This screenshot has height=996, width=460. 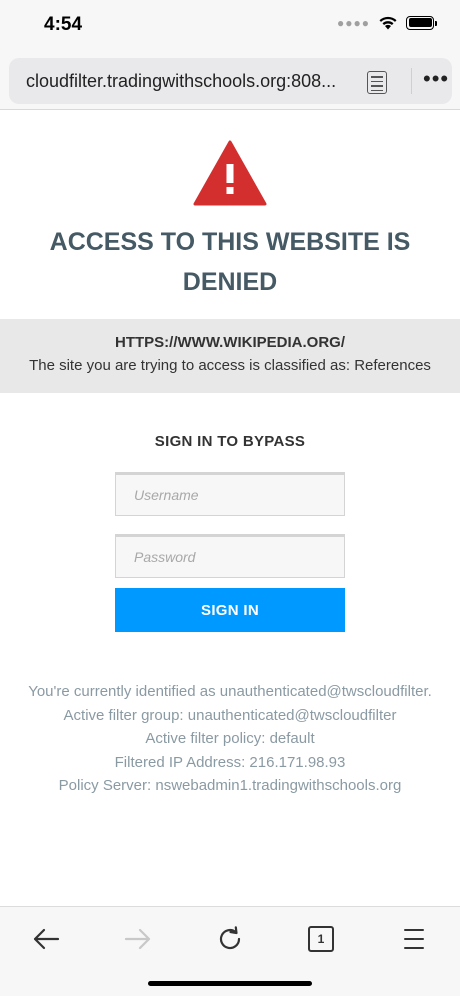 What do you see at coordinates (230, 983) in the screenshot?
I see `home-indicator` at bounding box center [230, 983].